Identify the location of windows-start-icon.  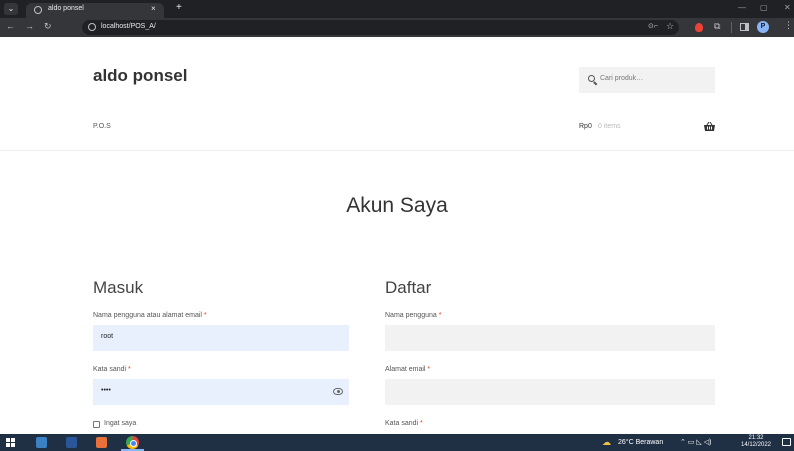
(10, 442).